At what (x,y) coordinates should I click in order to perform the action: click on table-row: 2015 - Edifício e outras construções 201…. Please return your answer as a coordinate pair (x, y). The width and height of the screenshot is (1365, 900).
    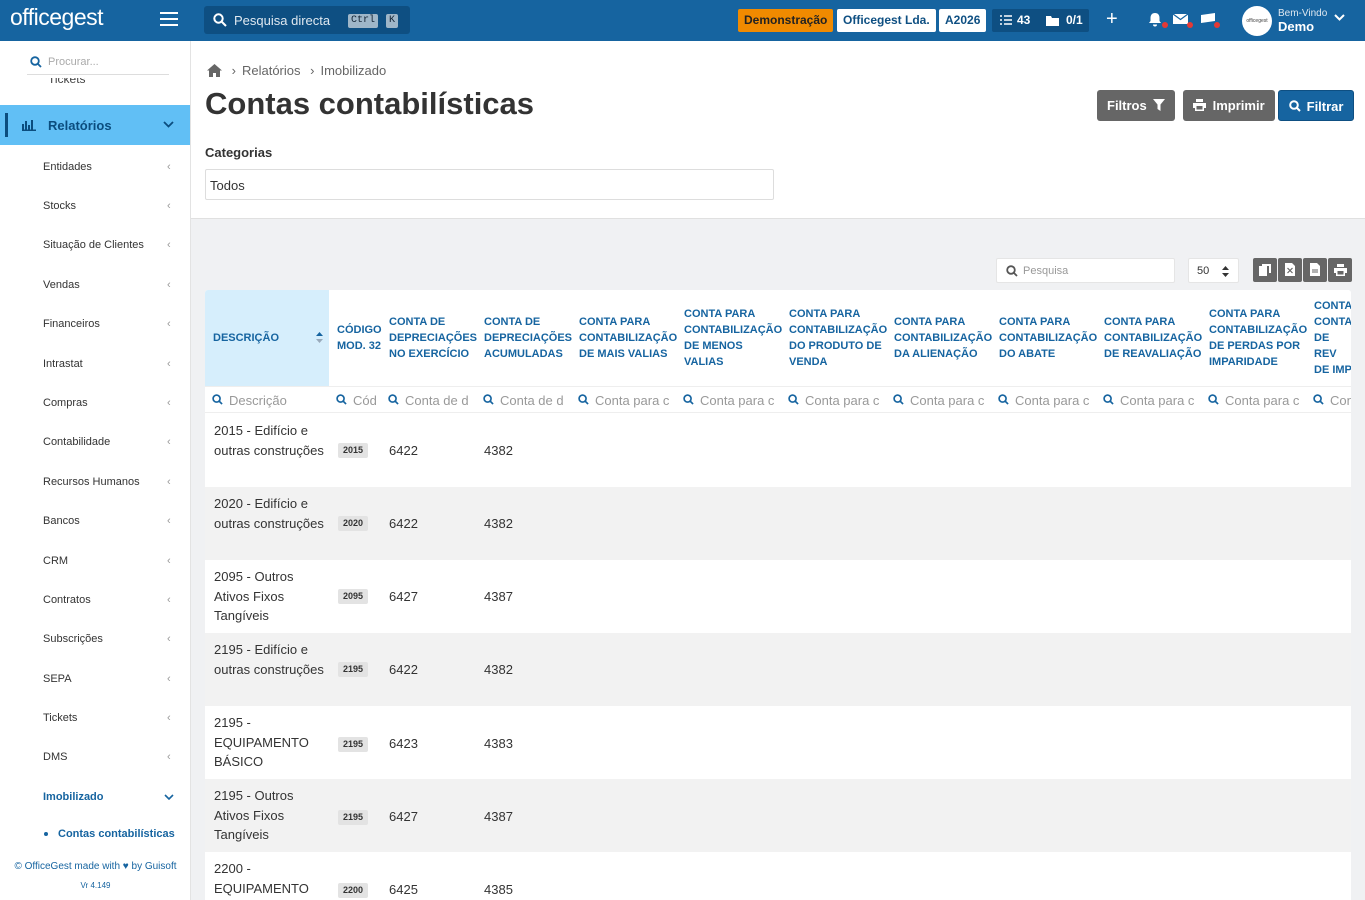
    Looking at the image, I should click on (778, 450).